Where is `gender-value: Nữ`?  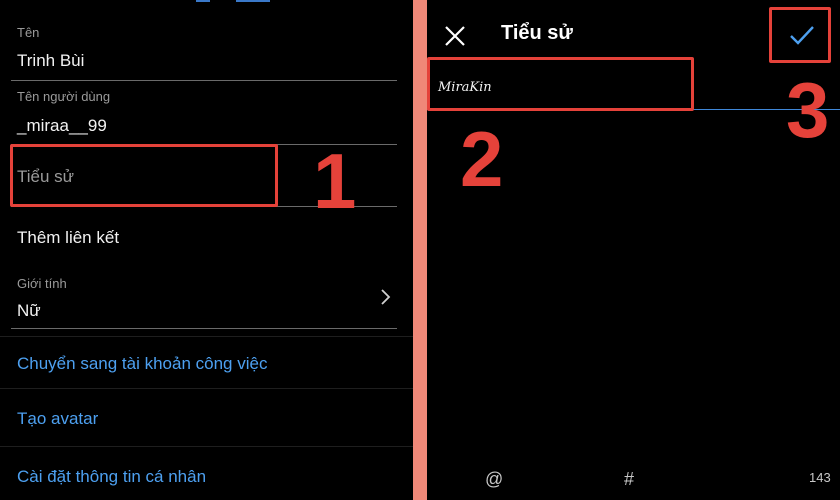 gender-value: Nữ is located at coordinates (29, 310).